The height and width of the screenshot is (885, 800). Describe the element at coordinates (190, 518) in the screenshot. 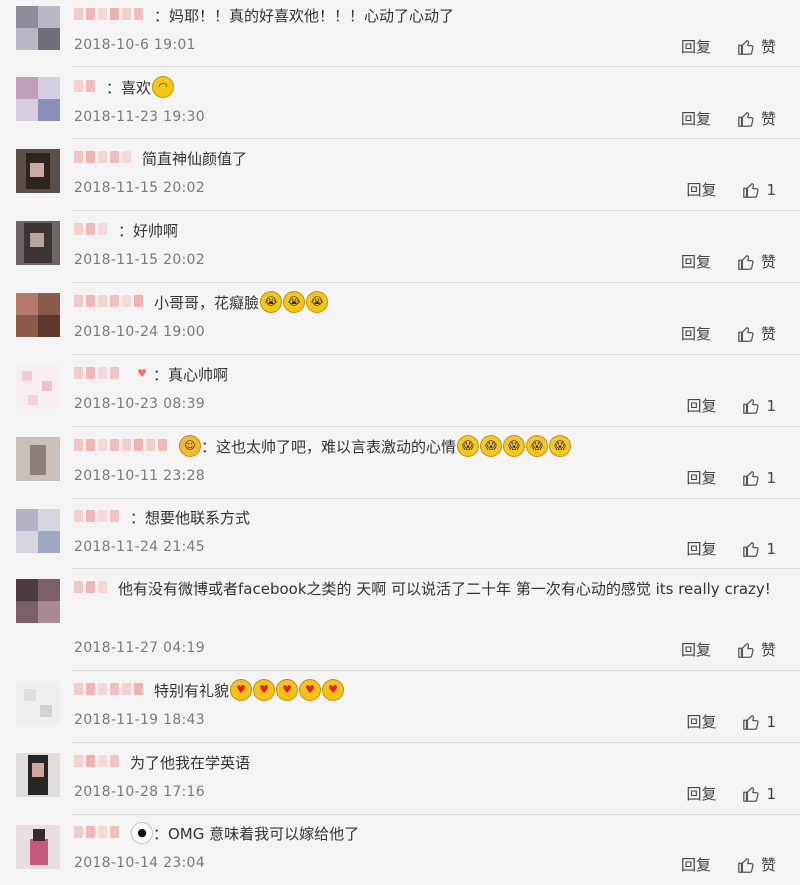

I see `comment-text: ：想要他联系方式` at that location.